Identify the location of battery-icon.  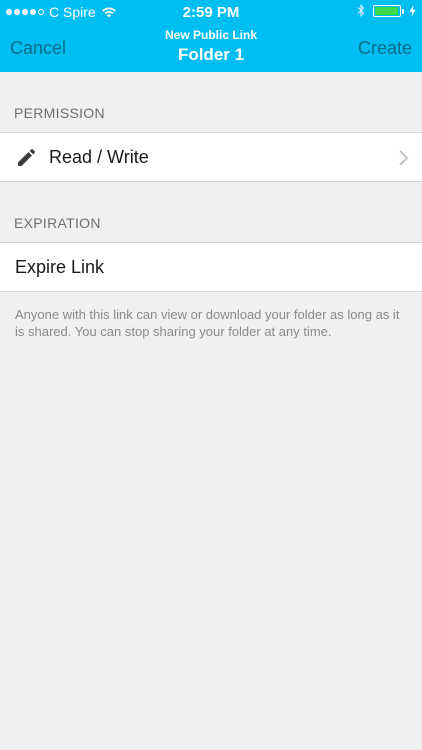
(388, 10).